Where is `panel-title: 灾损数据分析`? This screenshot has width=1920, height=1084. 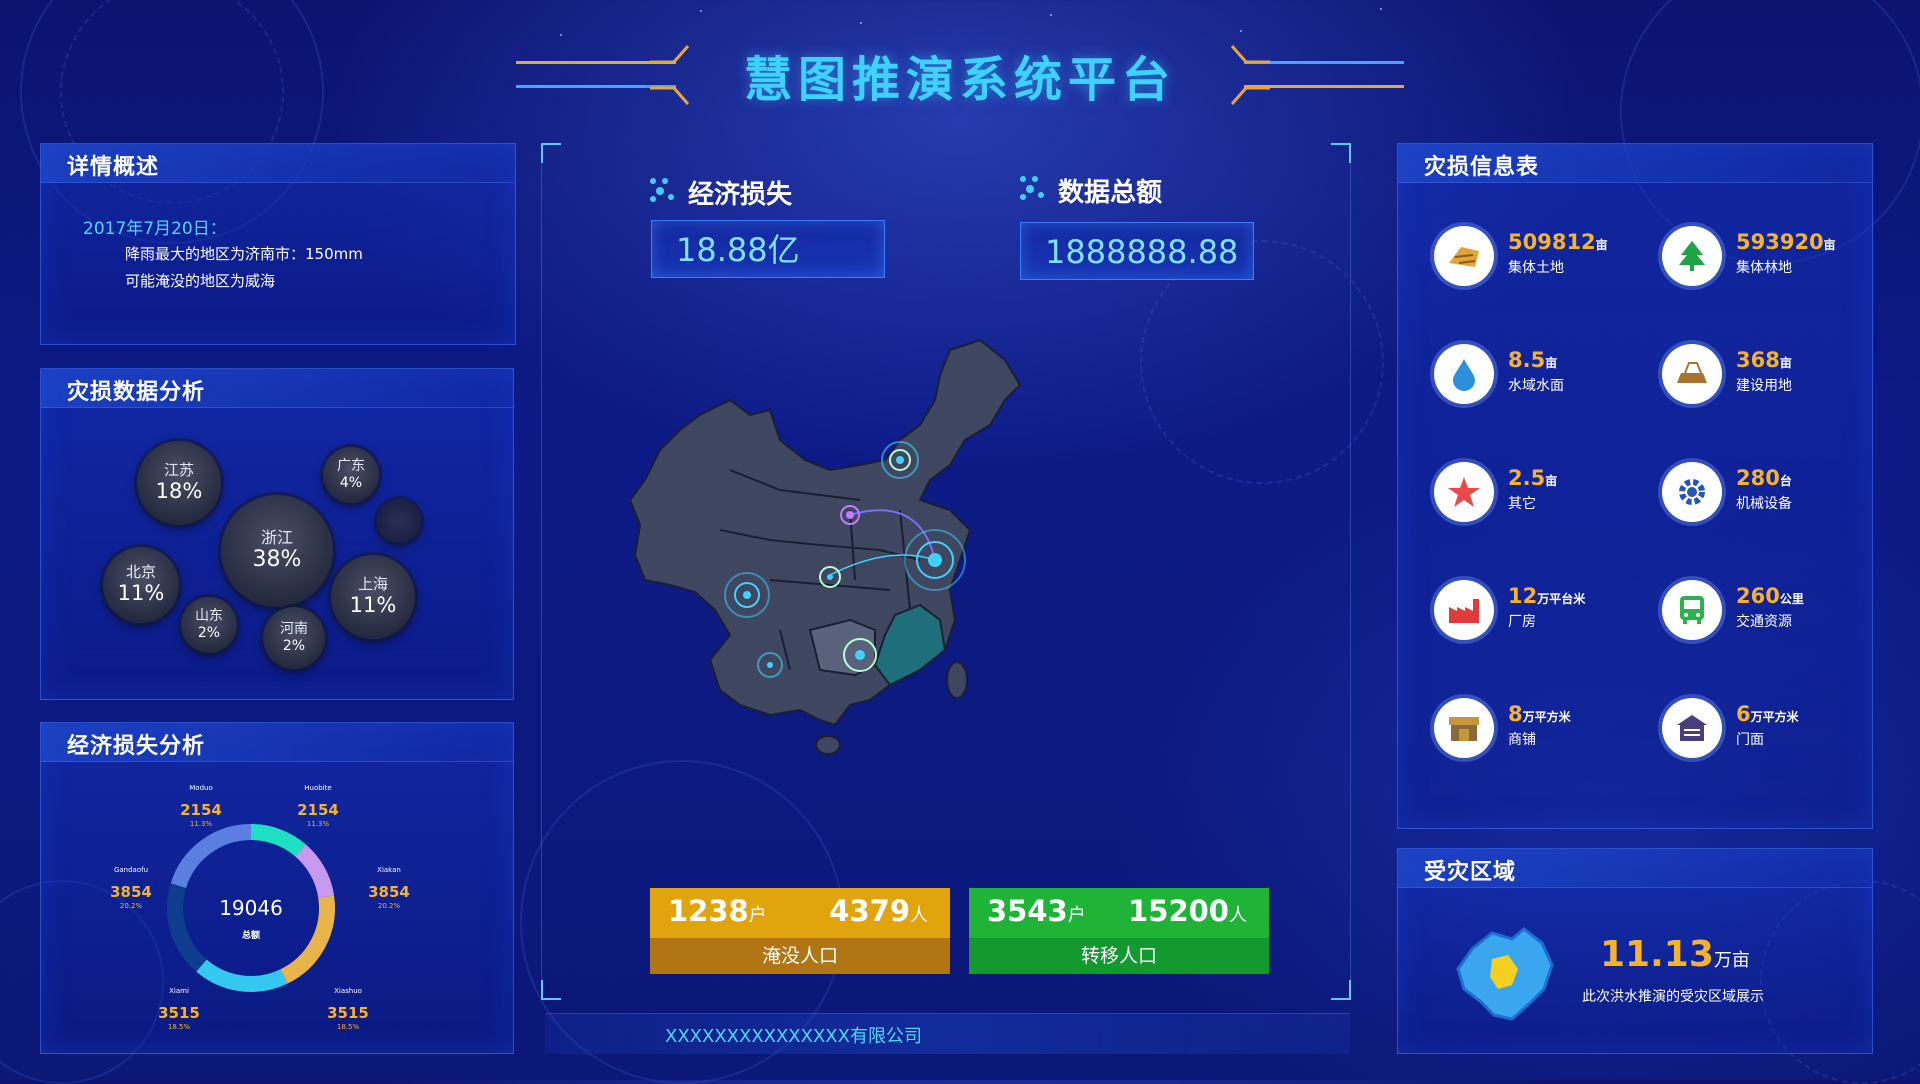
panel-title: 灾损数据分析 is located at coordinates (136, 392).